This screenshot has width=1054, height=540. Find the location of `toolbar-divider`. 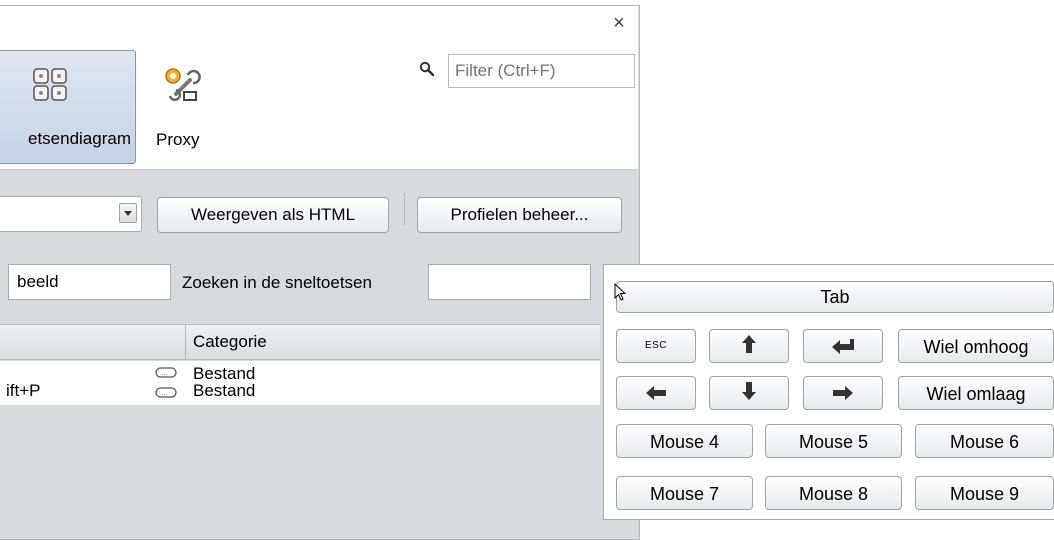

toolbar-divider is located at coordinates (404, 209).